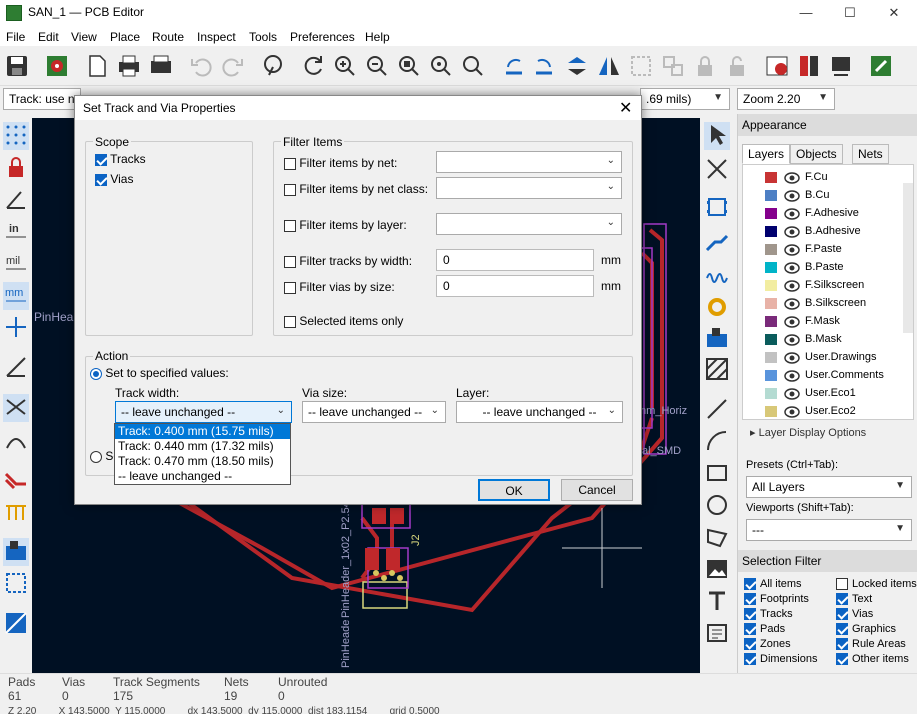 Image resolution: width=917 pixels, height=714 pixels. Describe the element at coordinates (529, 188) in the screenshot. I see `filter-netclass-combo: ⌄` at that location.